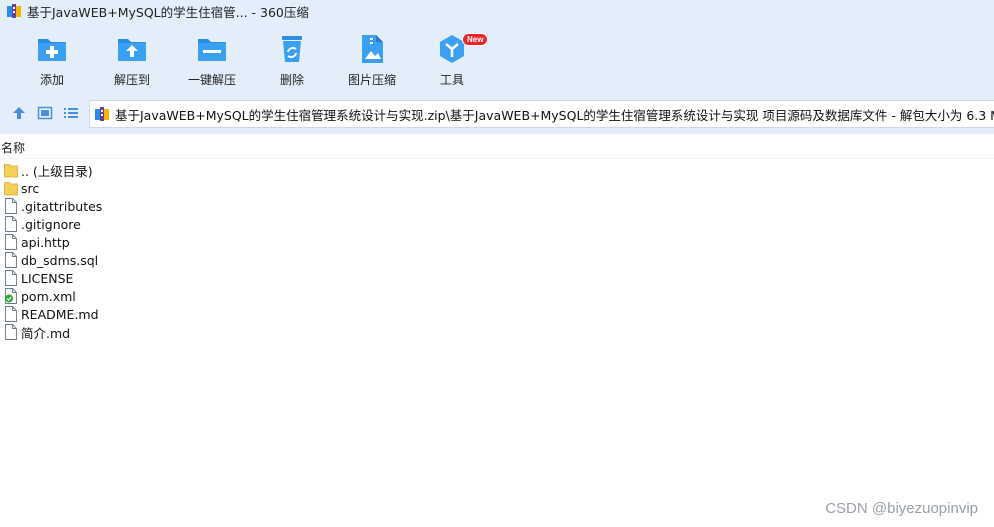 The height and width of the screenshot is (527, 994). I want to click on delete-button: 删除, so click(292, 62).